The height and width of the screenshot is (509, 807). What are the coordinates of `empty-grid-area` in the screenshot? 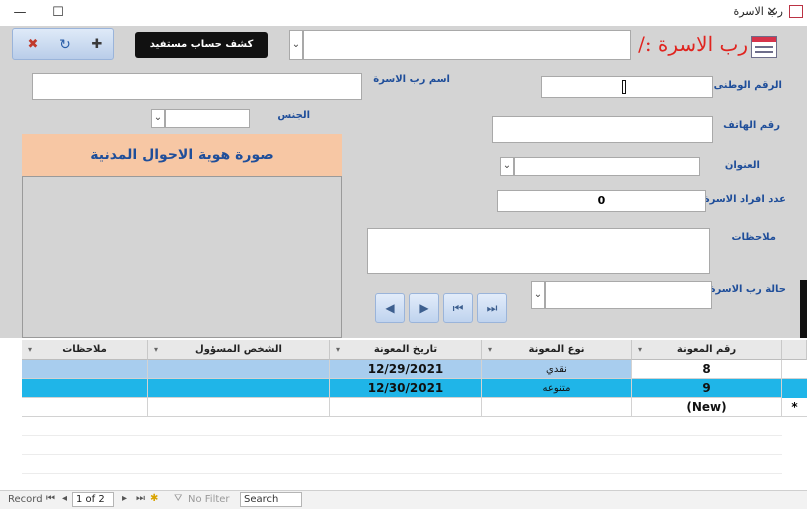 It's located at (402, 453).